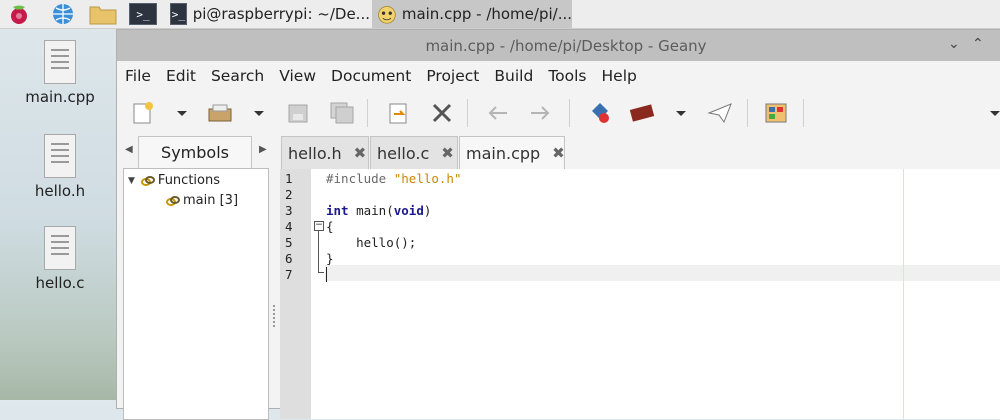 This screenshot has width=1000, height=420. What do you see at coordinates (289, 210) in the screenshot?
I see `line-number: 3` at bounding box center [289, 210].